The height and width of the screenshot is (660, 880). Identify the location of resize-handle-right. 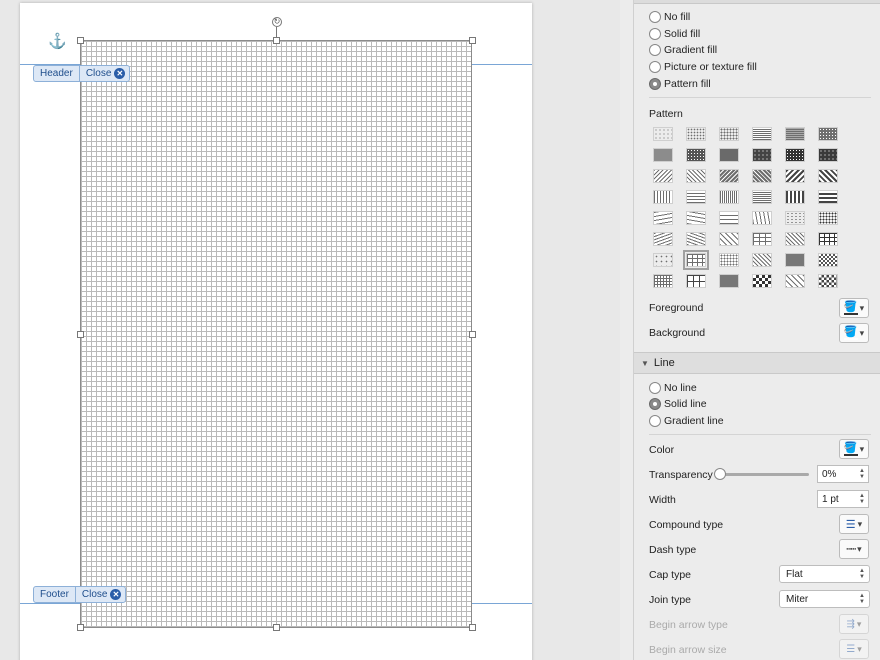
(472, 334).